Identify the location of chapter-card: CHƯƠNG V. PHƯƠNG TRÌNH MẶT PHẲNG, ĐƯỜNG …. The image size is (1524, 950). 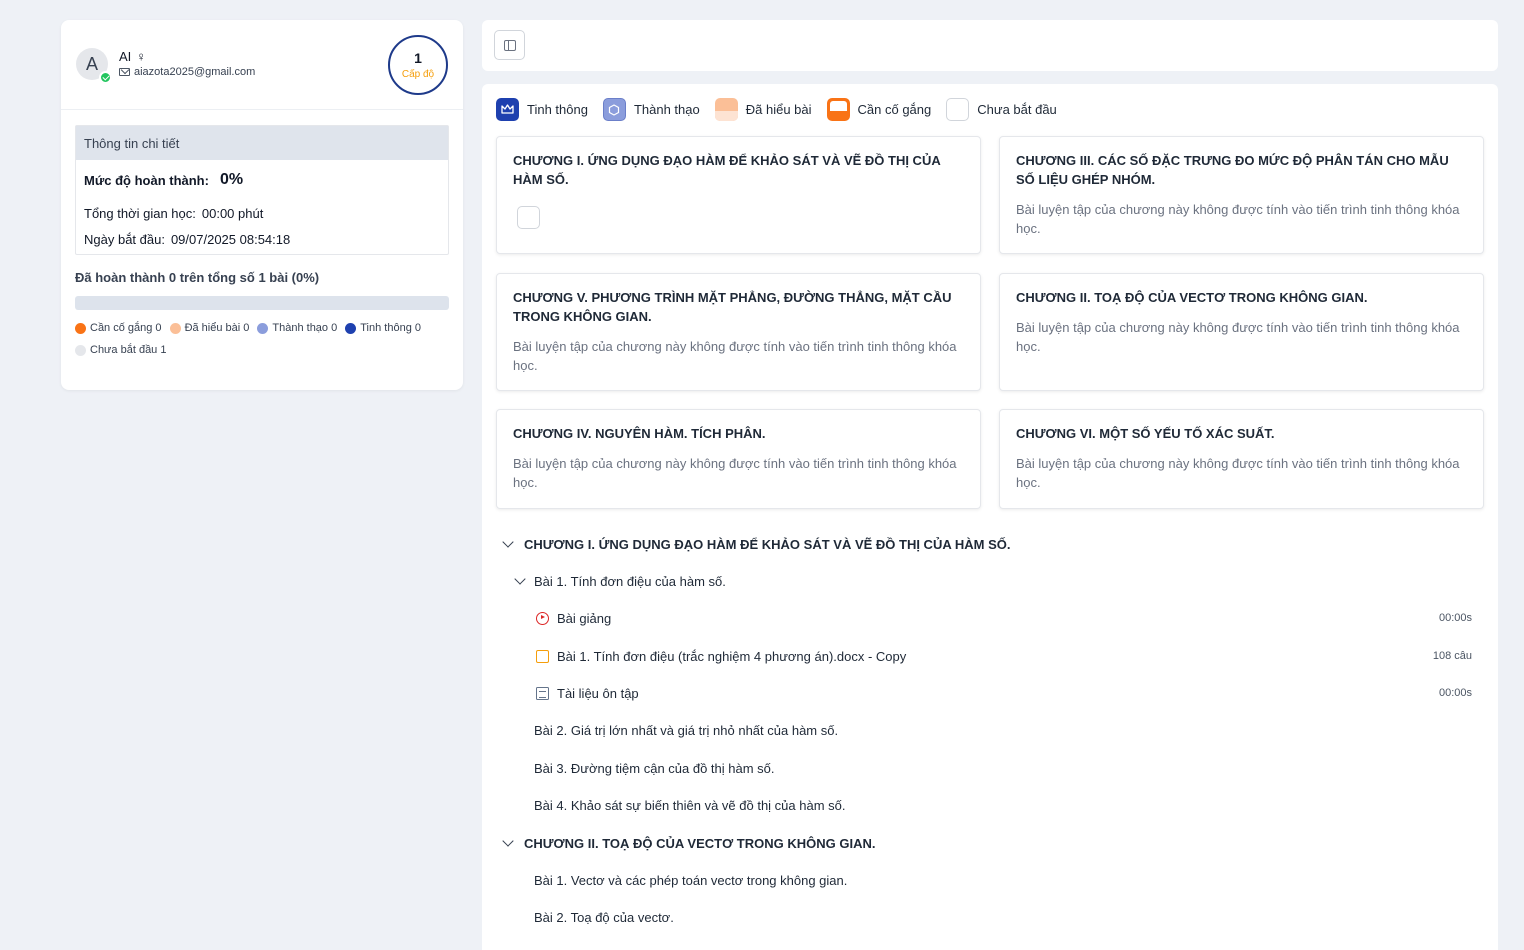
(738, 332).